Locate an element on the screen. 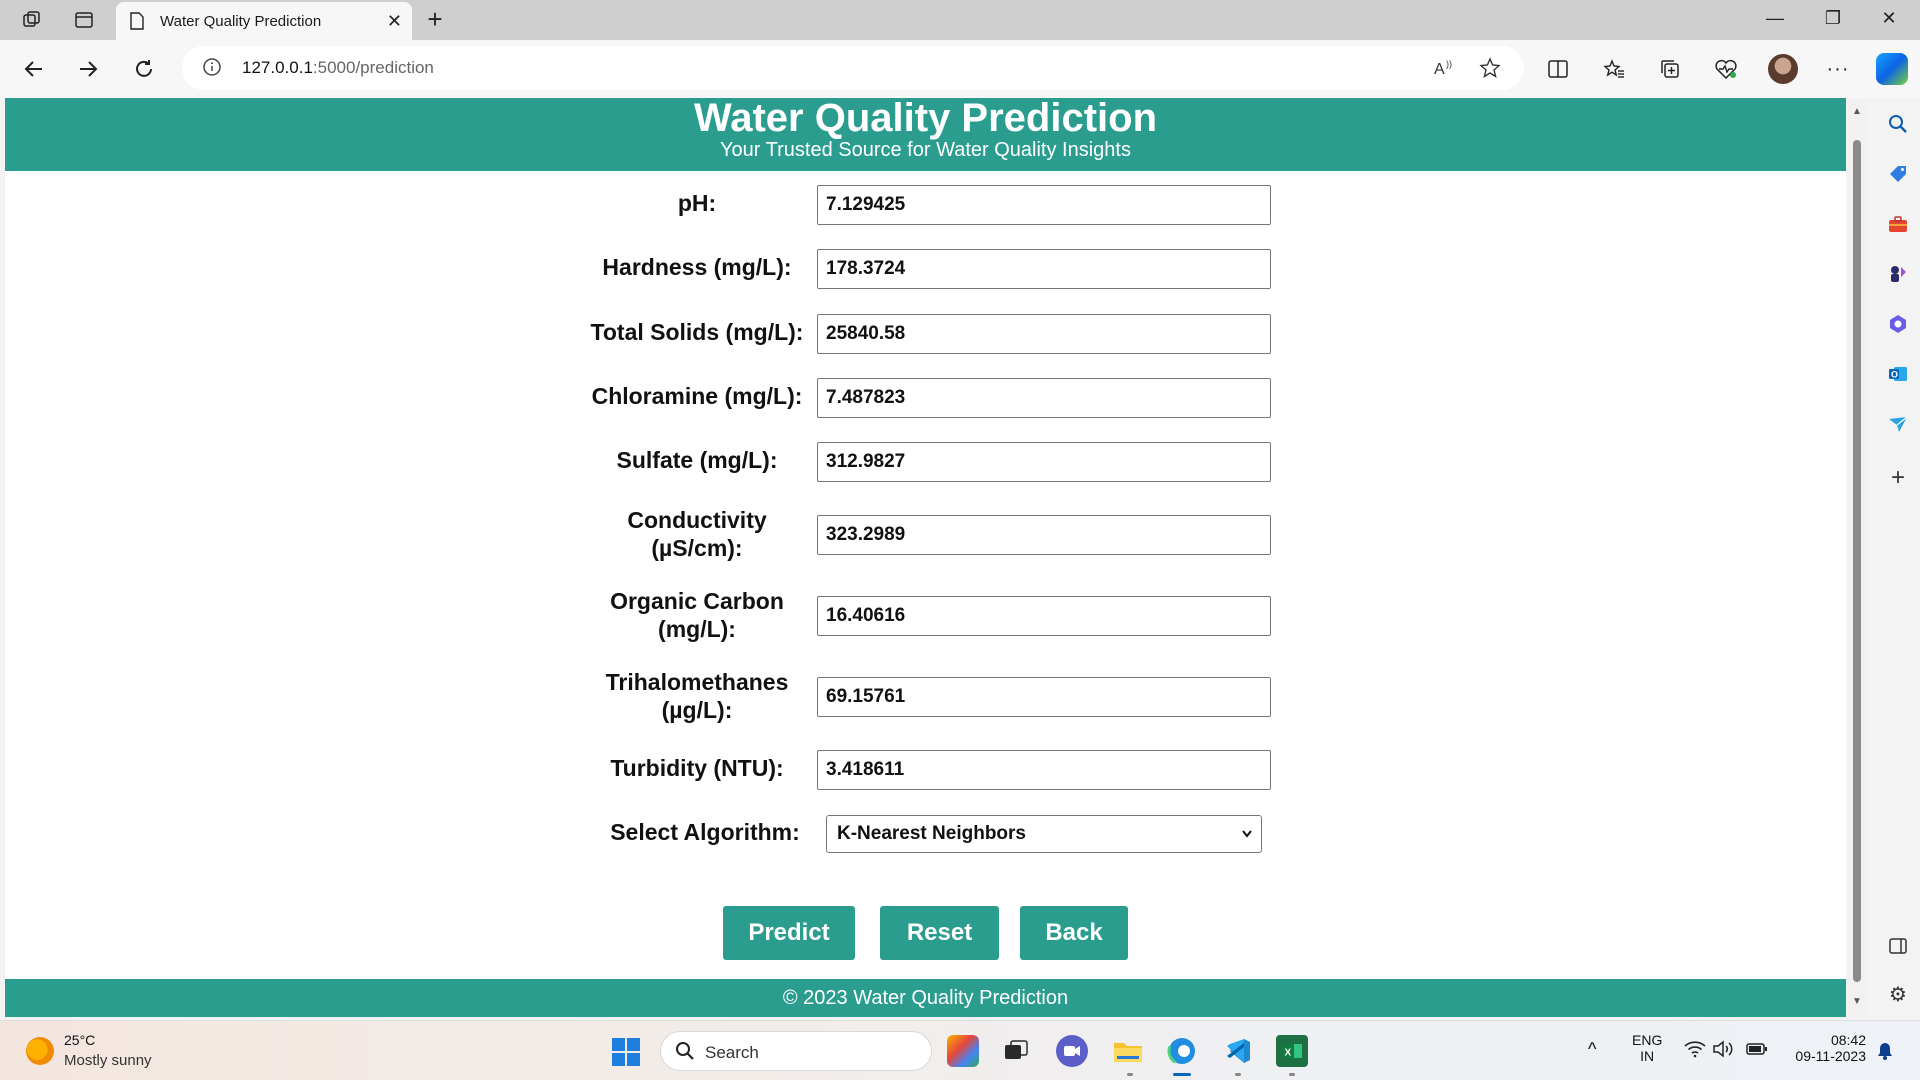 This screenshot has height=1080, width=1920. url-host: 127.0.0.1 is located at coordinates (277, 67).